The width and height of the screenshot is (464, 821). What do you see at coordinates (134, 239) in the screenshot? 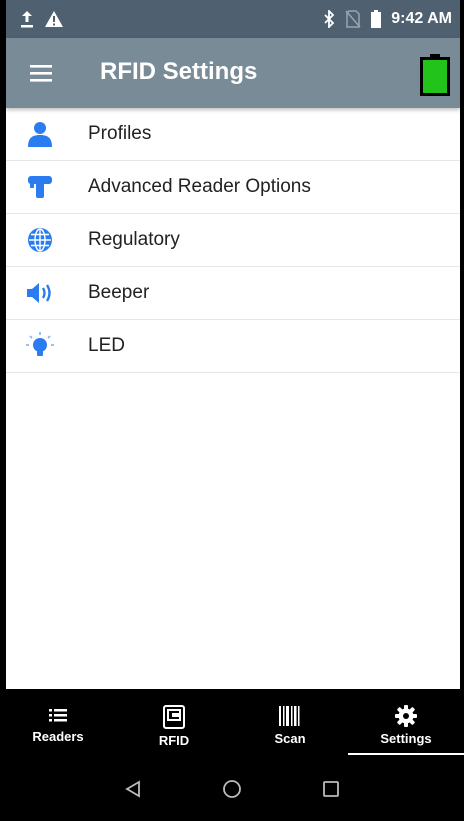
I see `settings-item-label: Regulatory` at bounding box center [134, 239].